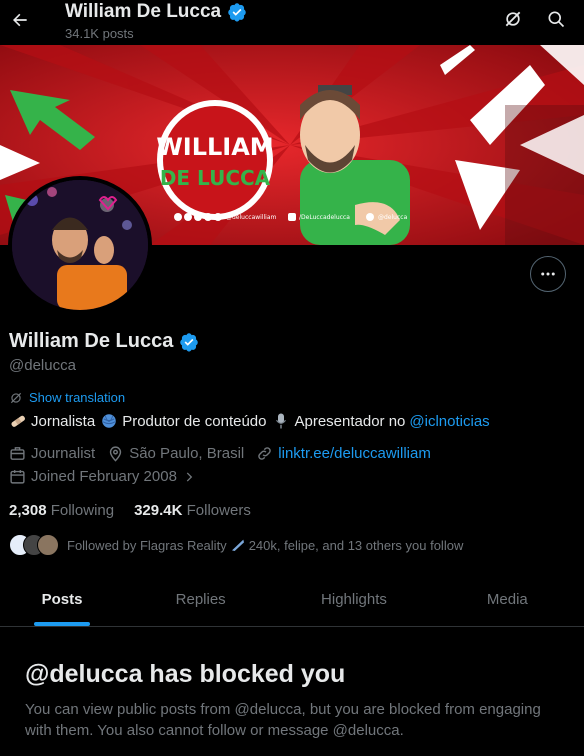 This screenshot has width=584, height=756. What do you see at coordinates (218, 510) in the screenshot?
I see `followers-label: Followers` at bounding box center [218, 510].